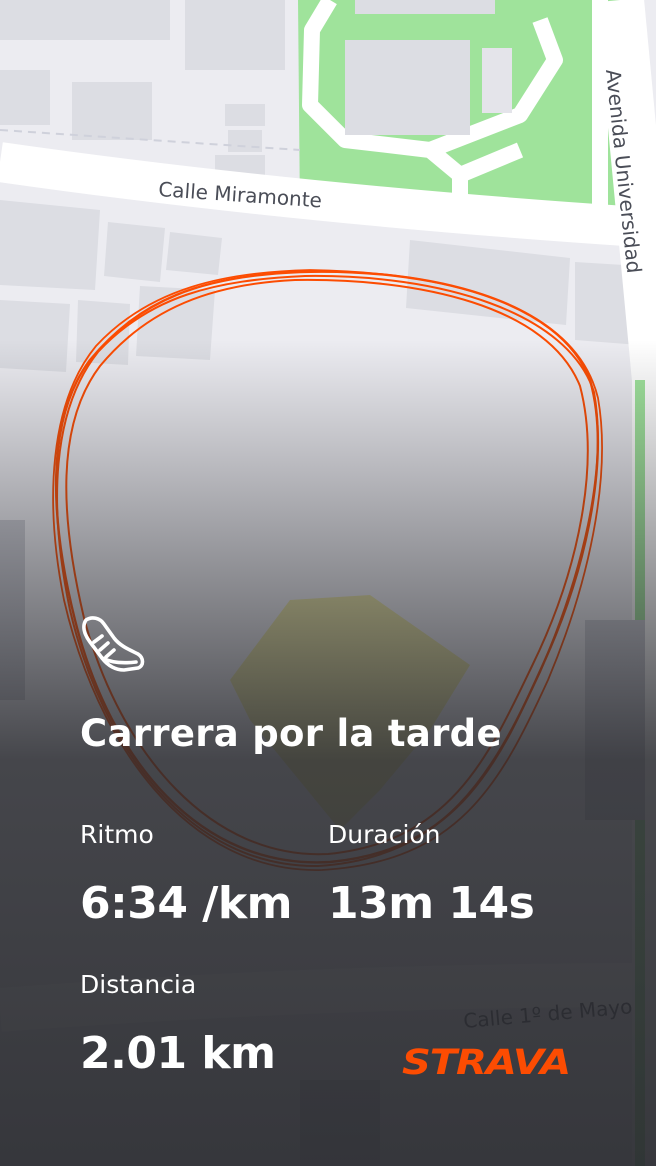 The width and height of the screenshot is (656, 1166). What do you see at coordinates (113, 644) in the screenshot?
I see `running-shoe-icon` at bounding box center [113, 644].